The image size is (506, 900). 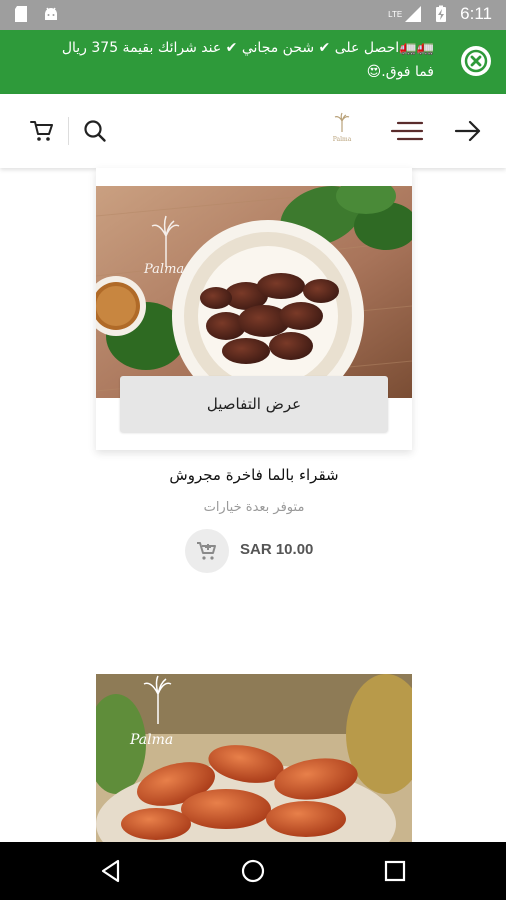 I want to click on signal-icon, so click(x=413, y=14).